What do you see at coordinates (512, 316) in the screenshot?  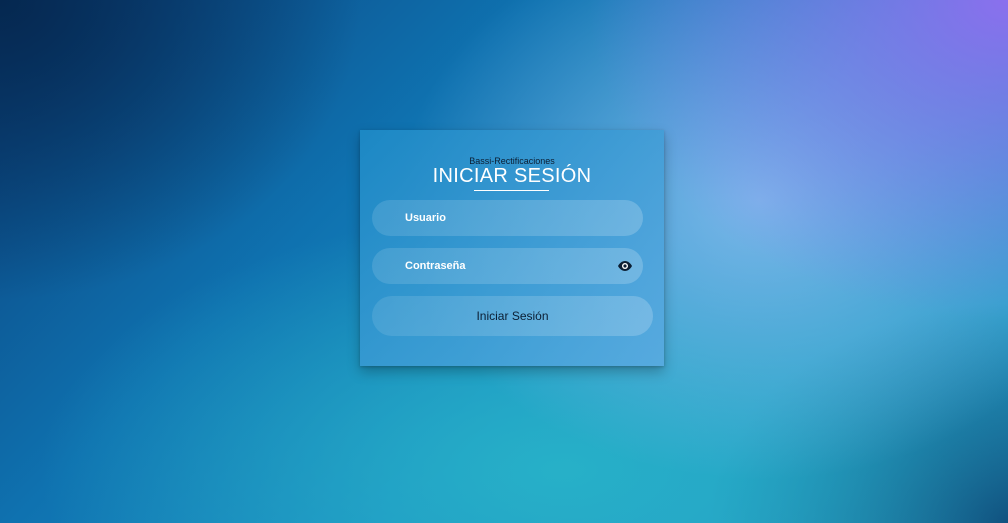 I see `login-button: Iniciar Sesión` at bounding box center [512, 316].